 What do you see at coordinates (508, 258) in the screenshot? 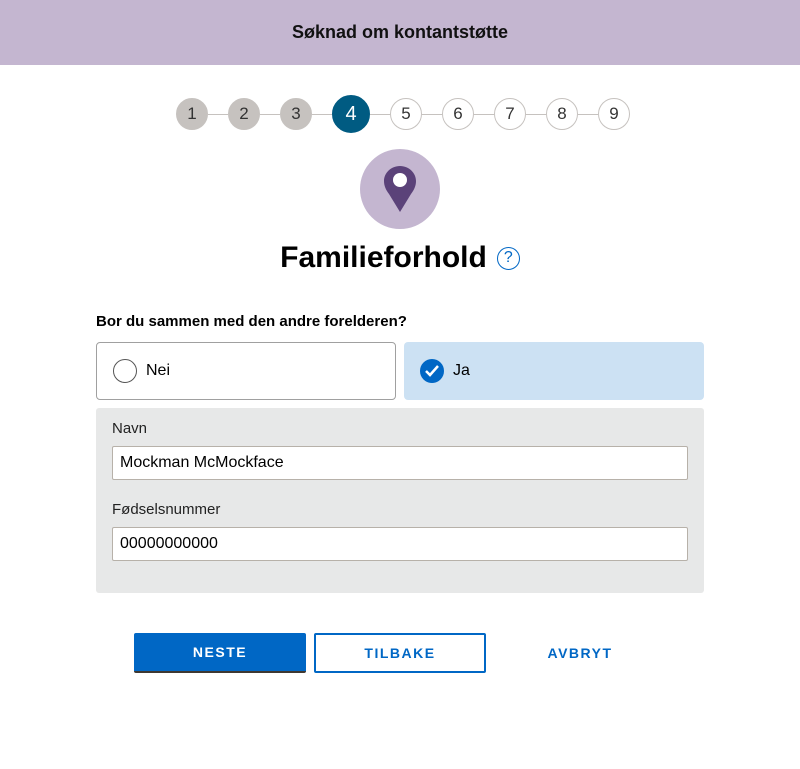
I see `help-icon: ?` at bounding box center [508, 258].